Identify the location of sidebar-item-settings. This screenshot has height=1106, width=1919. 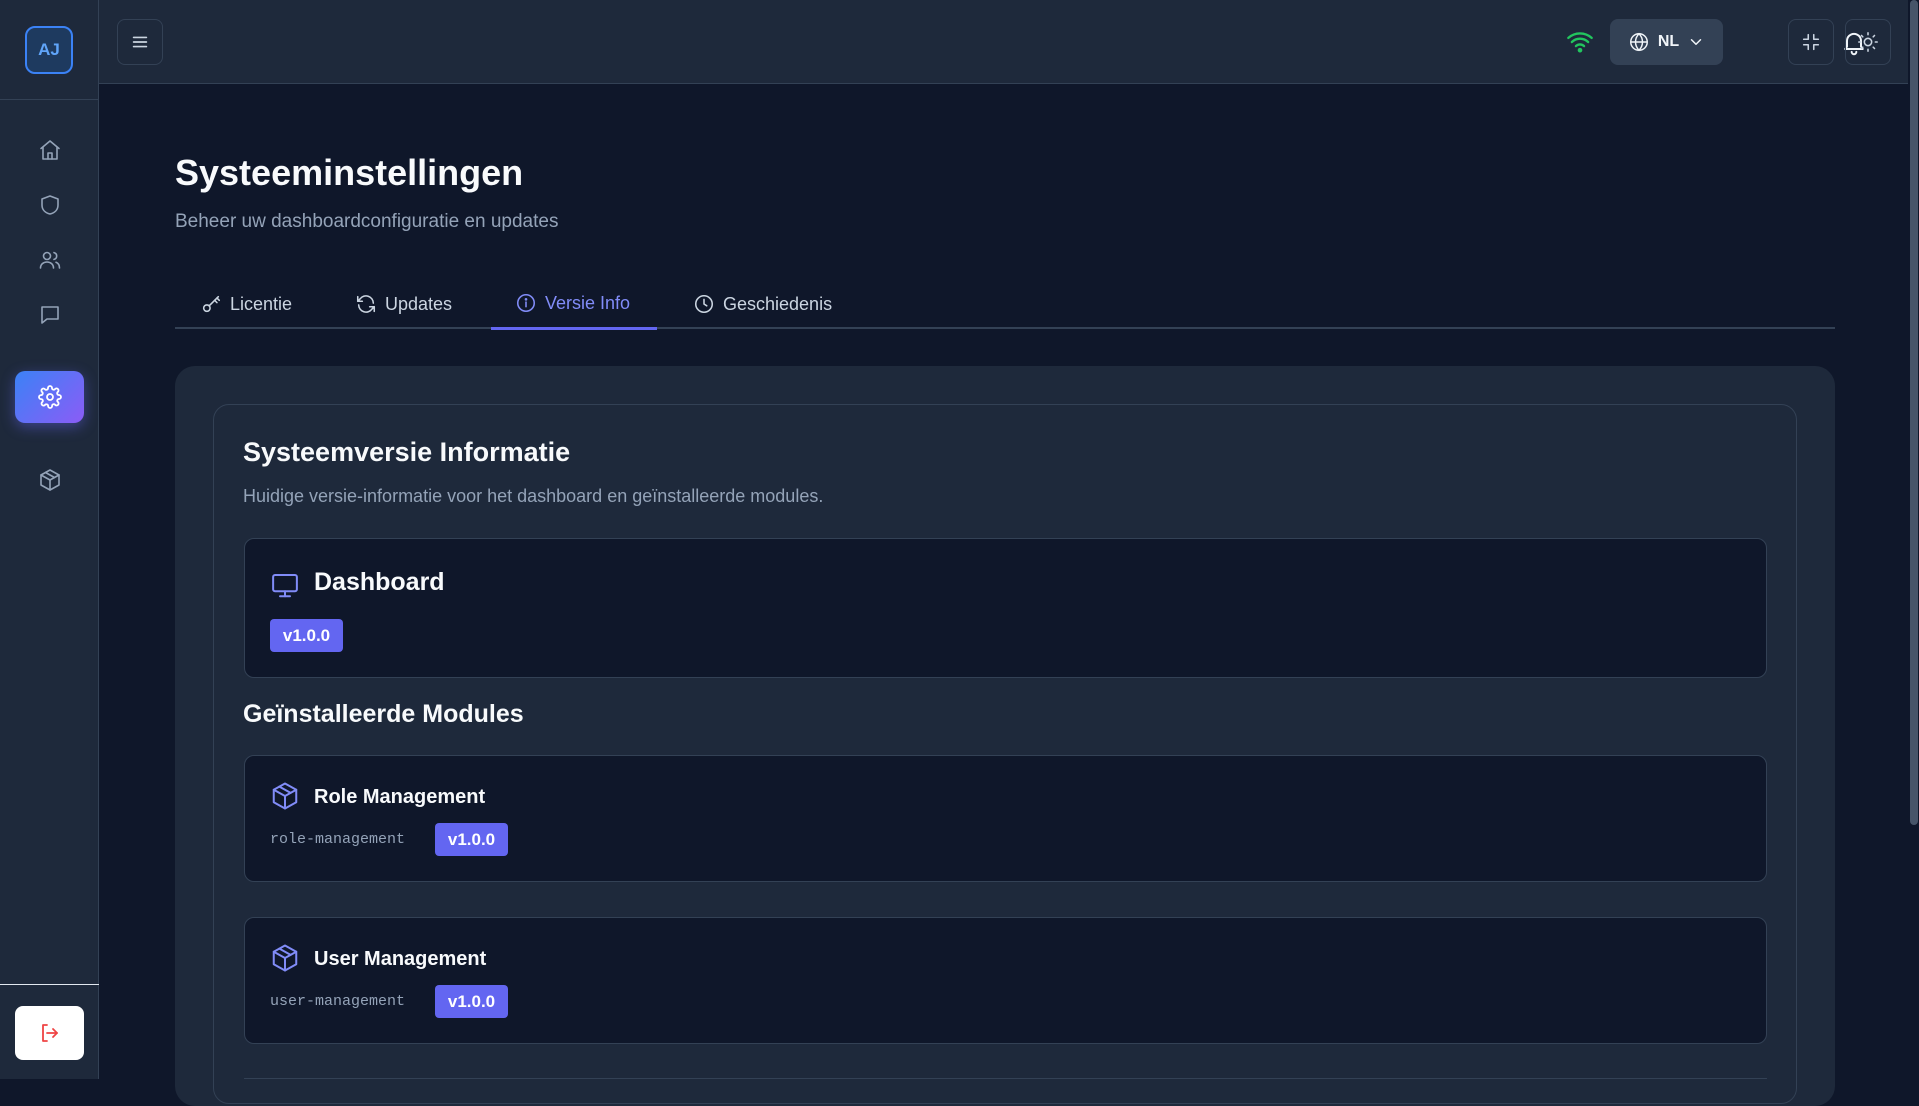
(49, 397).